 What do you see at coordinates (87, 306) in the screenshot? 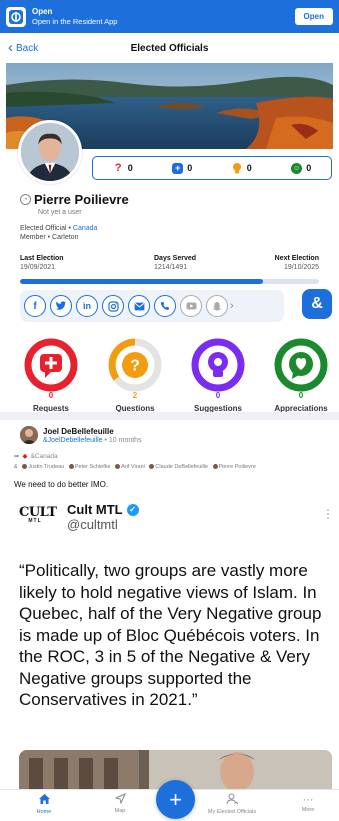
I see `linkedin-icon: in` at bounding box center [87, 306].